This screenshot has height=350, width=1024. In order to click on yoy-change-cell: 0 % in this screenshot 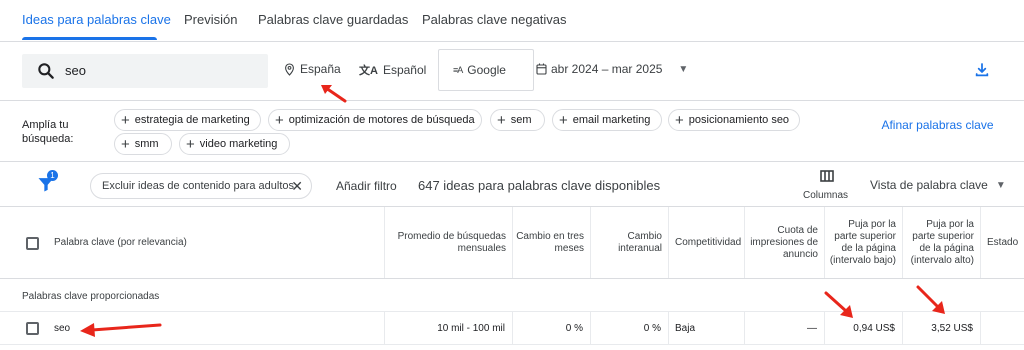, I will do `click(629, 328)`.